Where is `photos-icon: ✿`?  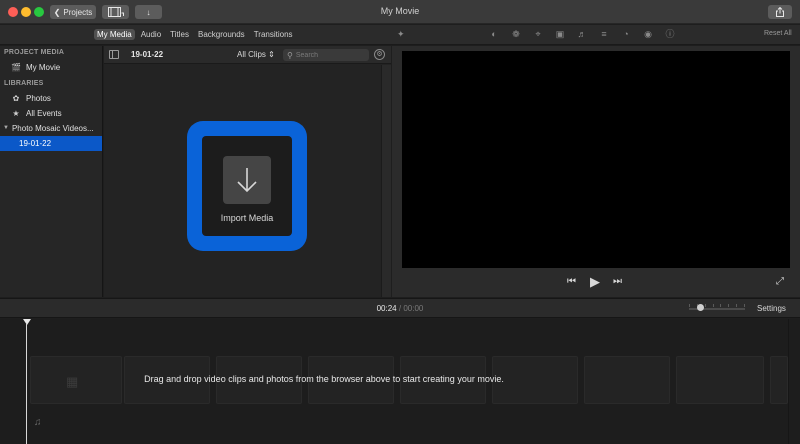
photos-icon: ✿ is located at coordinates (16, 98).